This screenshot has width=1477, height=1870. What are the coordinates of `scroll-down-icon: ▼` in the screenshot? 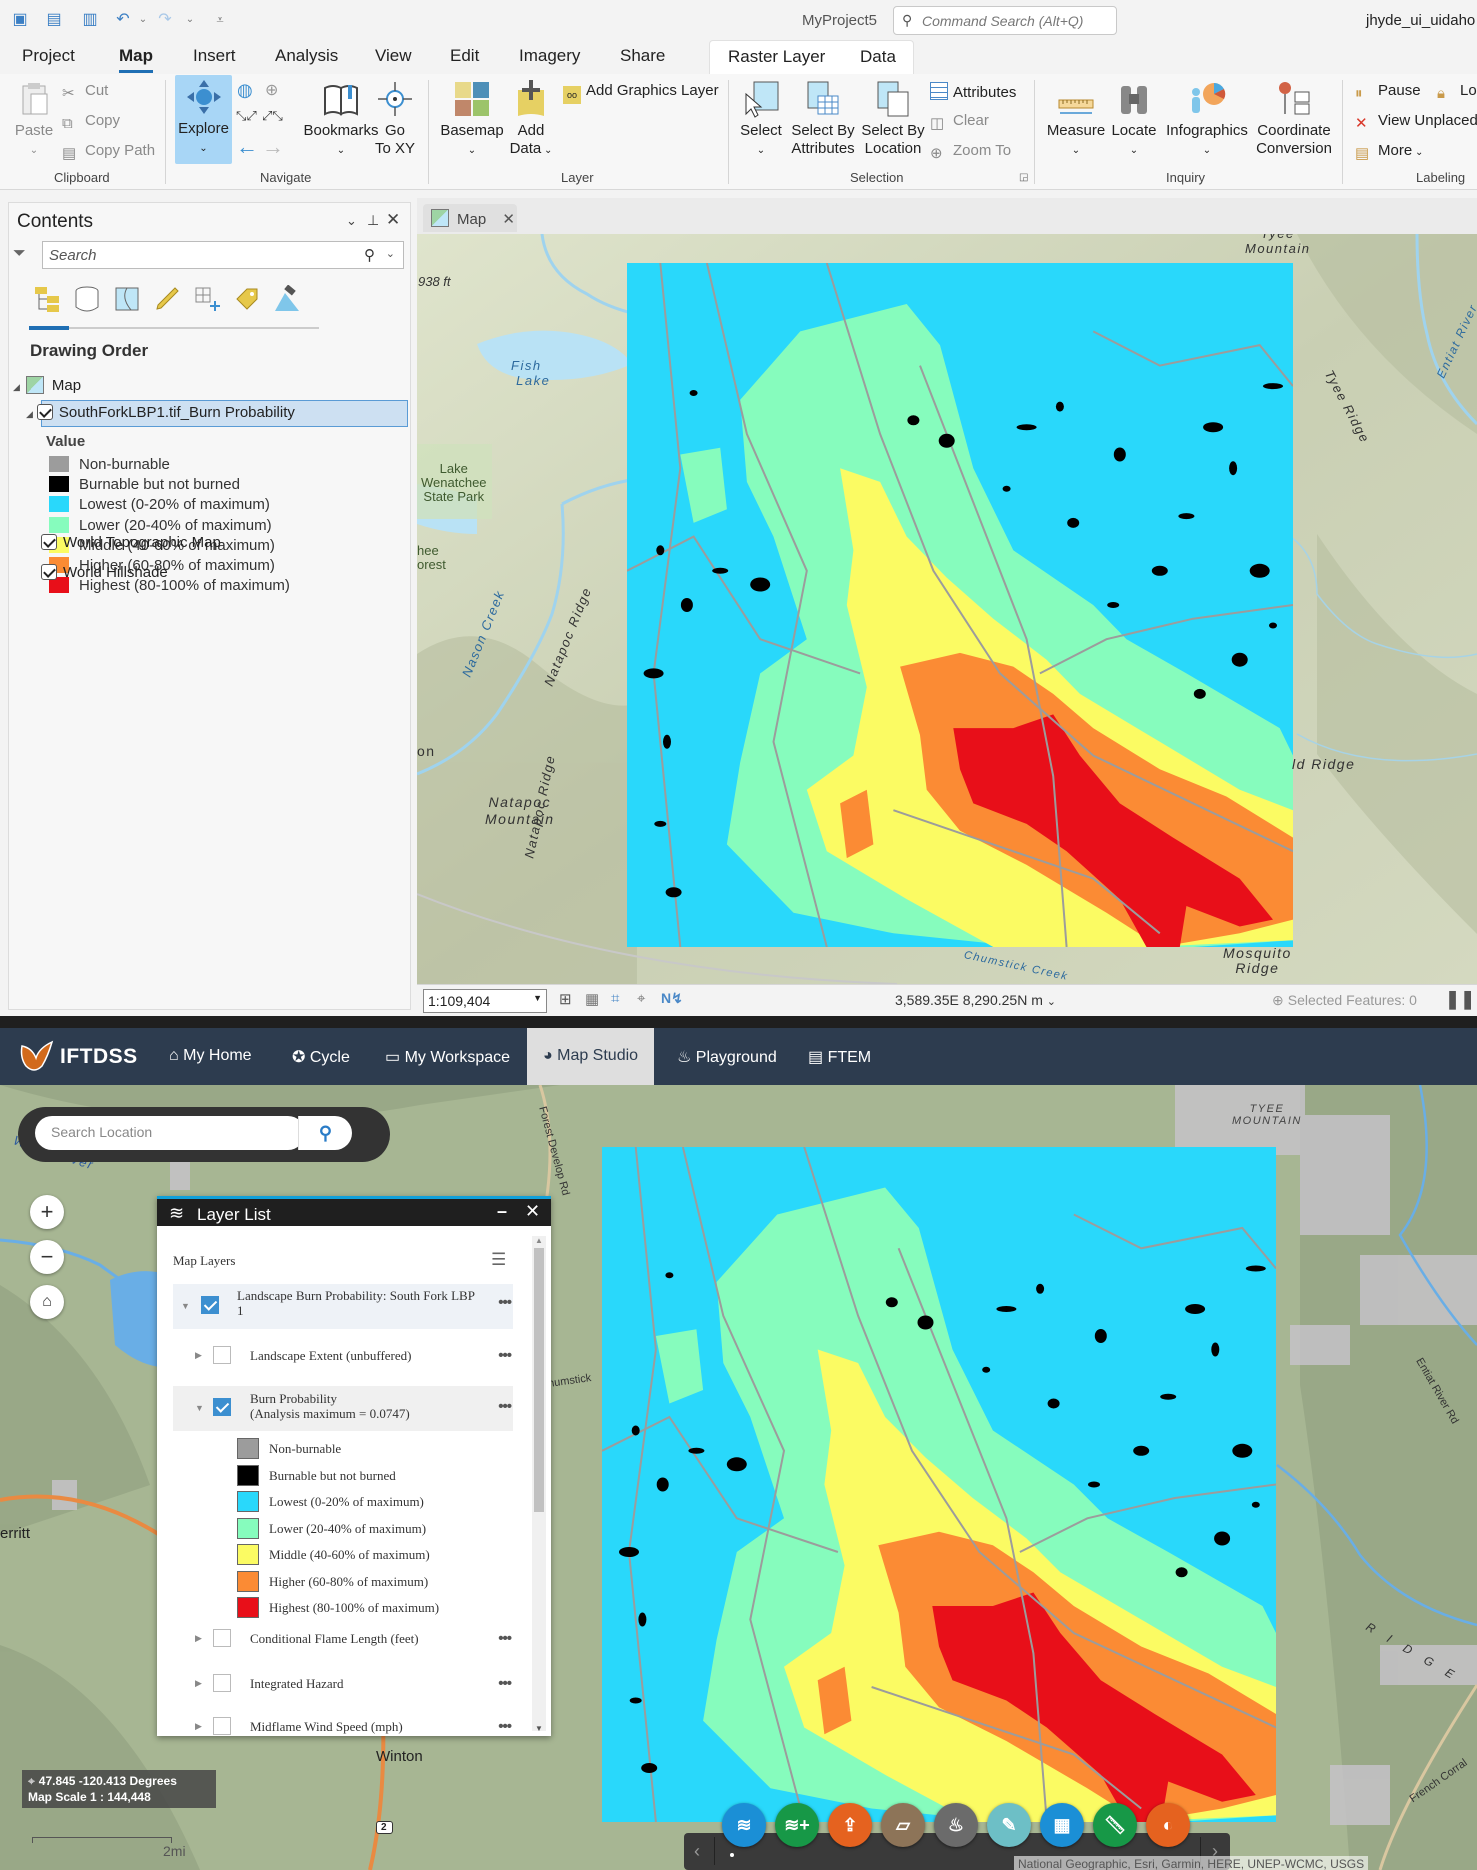 It's located at (539, 1728).